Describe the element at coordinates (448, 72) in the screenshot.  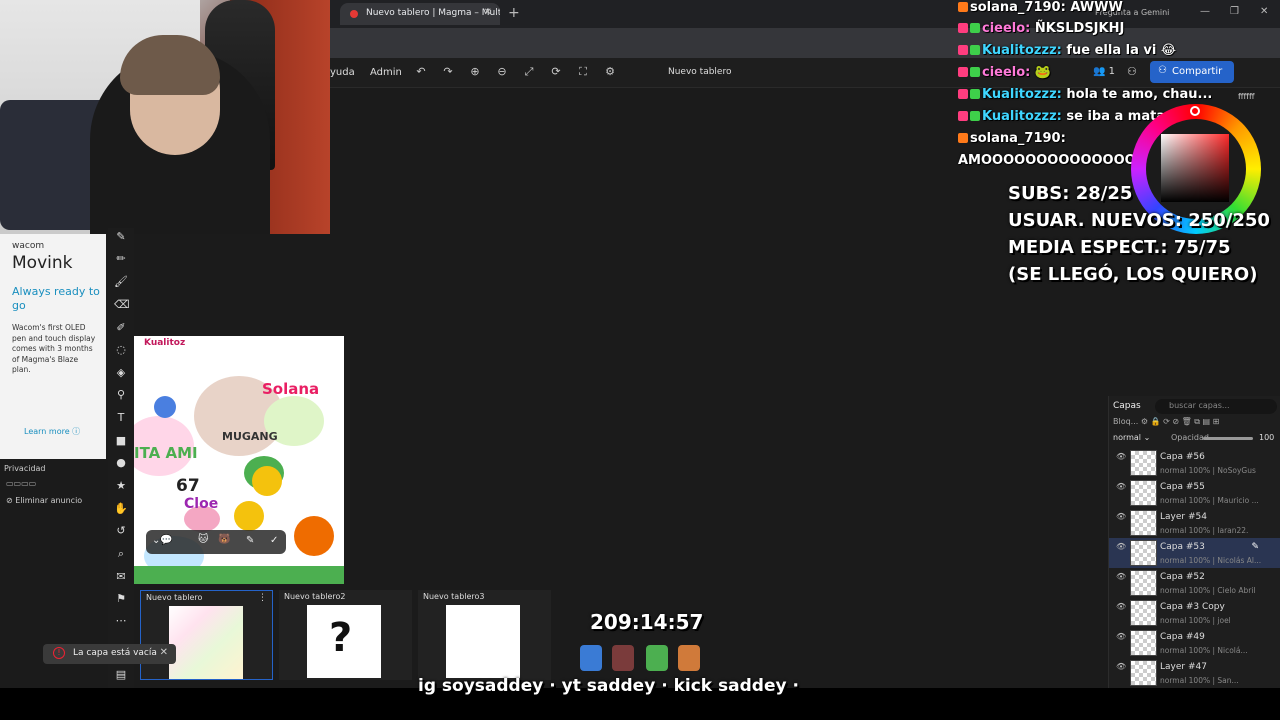
I see `redo-icon: ↷` at that location.